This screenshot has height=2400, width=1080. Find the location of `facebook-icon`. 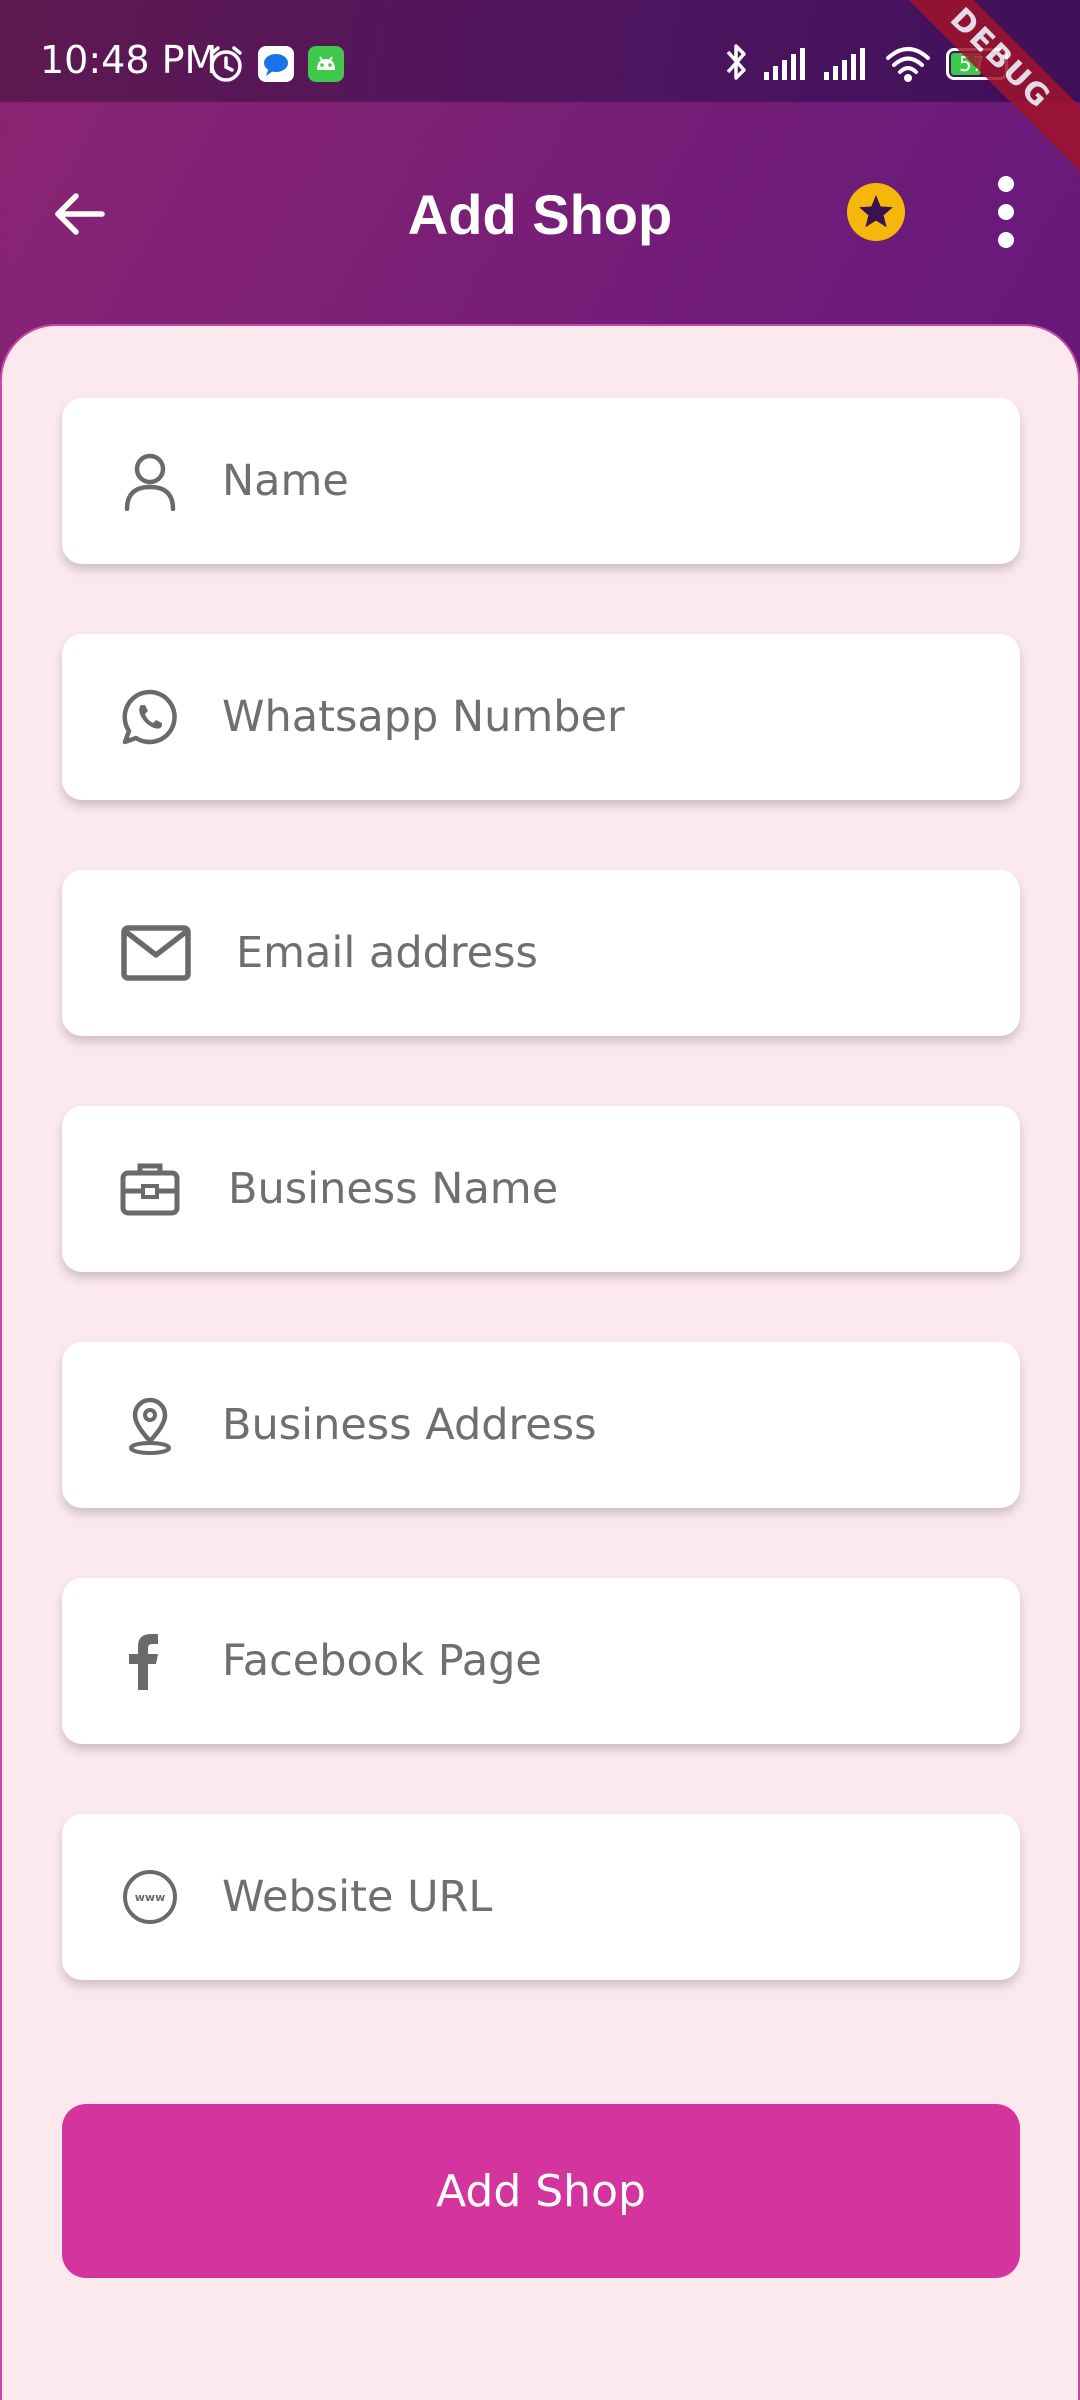

facebook-icon is located at coordinates (144, 1661).